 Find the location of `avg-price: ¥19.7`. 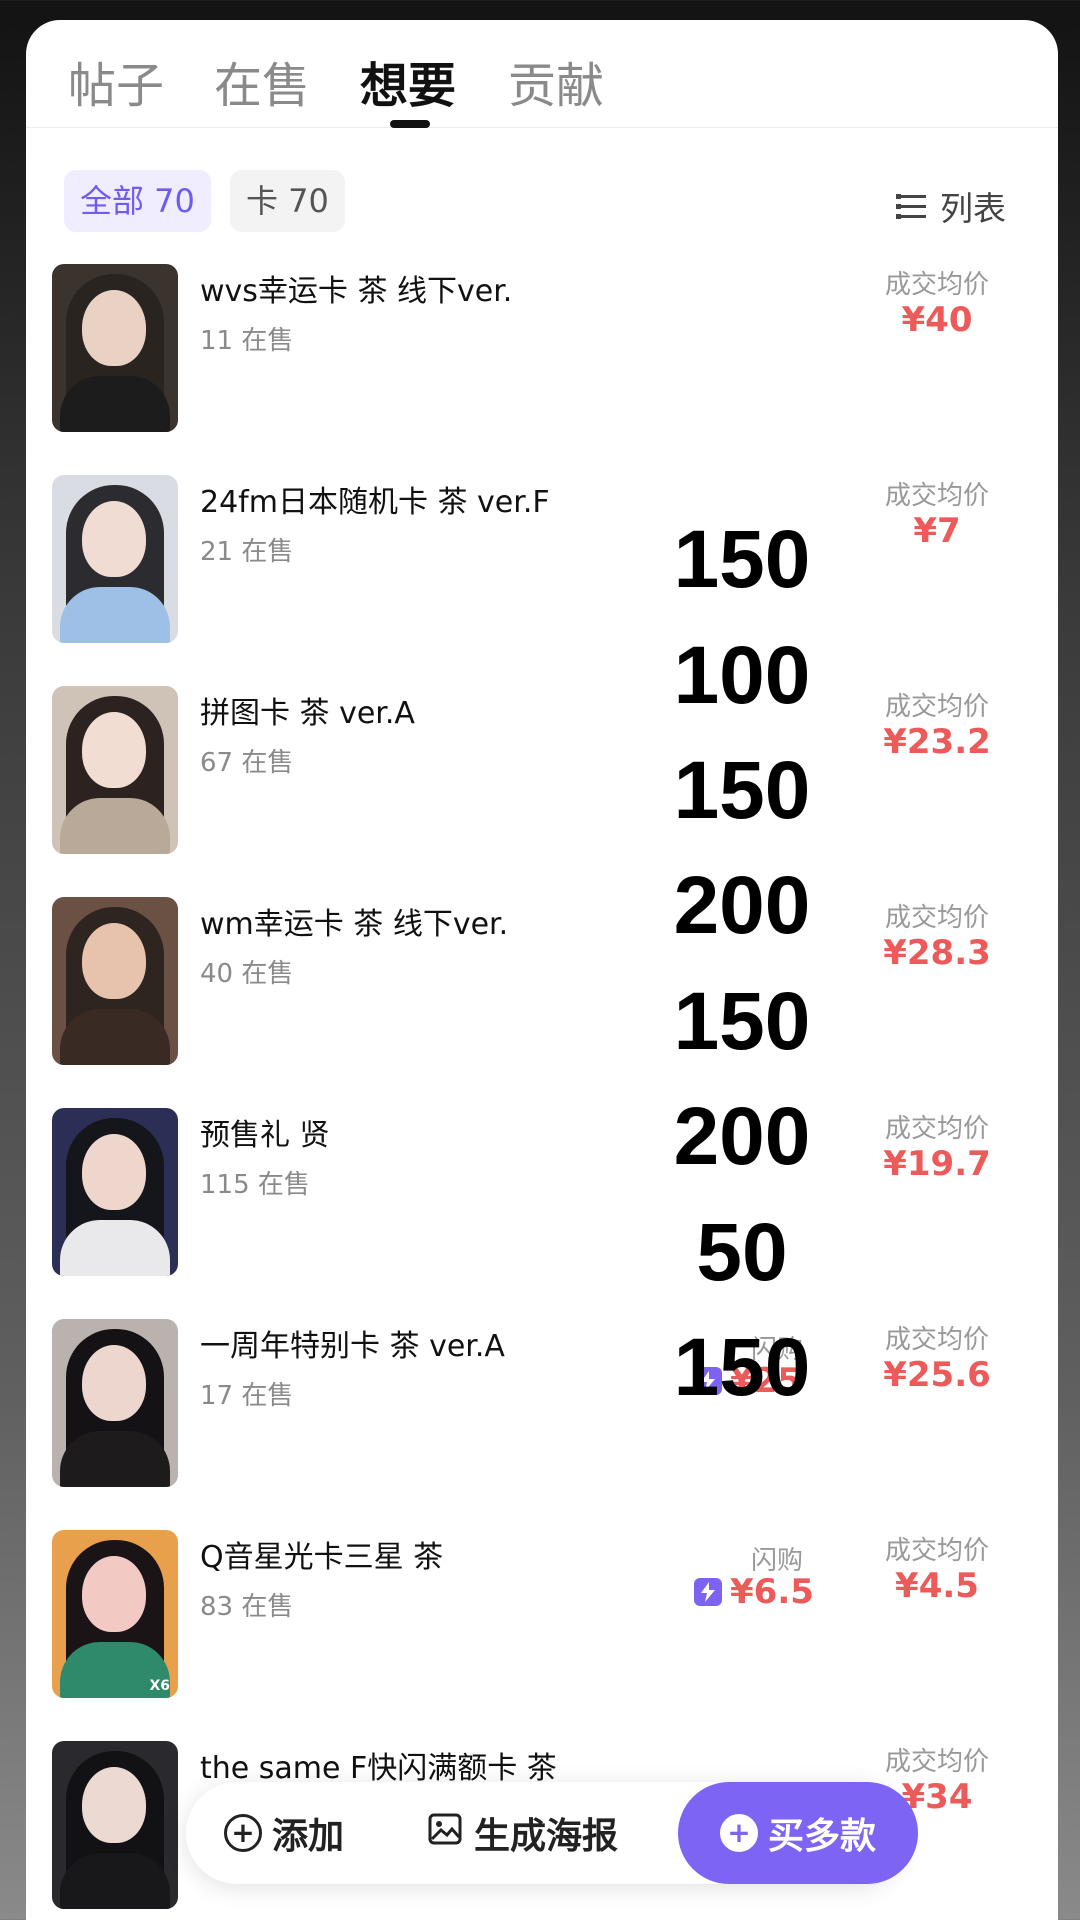

avg-price: ¥19.7 is located at coordinates (937, 1164).